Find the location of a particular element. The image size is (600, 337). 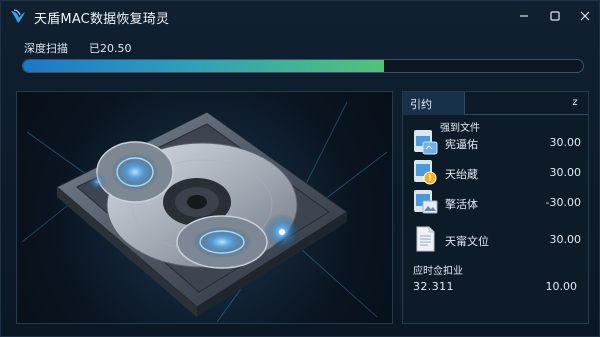

bird-logo-icon is located at coordinates (18, 16).